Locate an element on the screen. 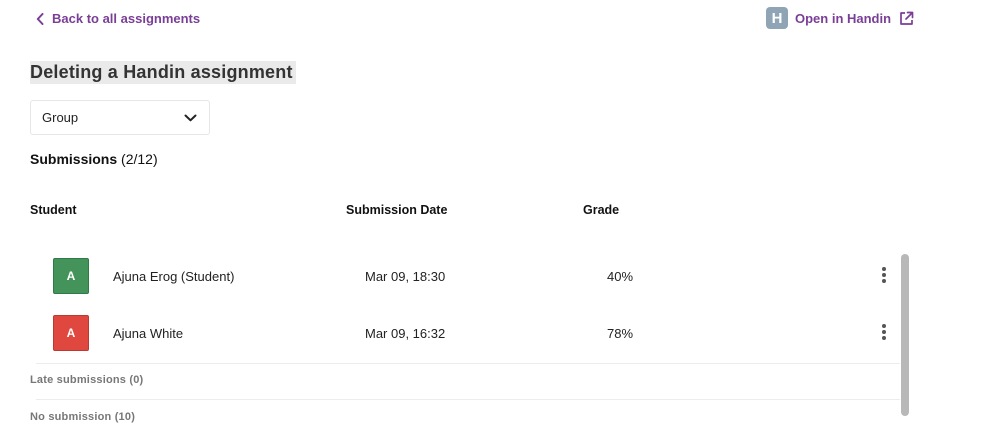 Image resolution: width=1006 pixels, height=444 pixels. group-dropdown: Group is located at coordinates (120, 117).